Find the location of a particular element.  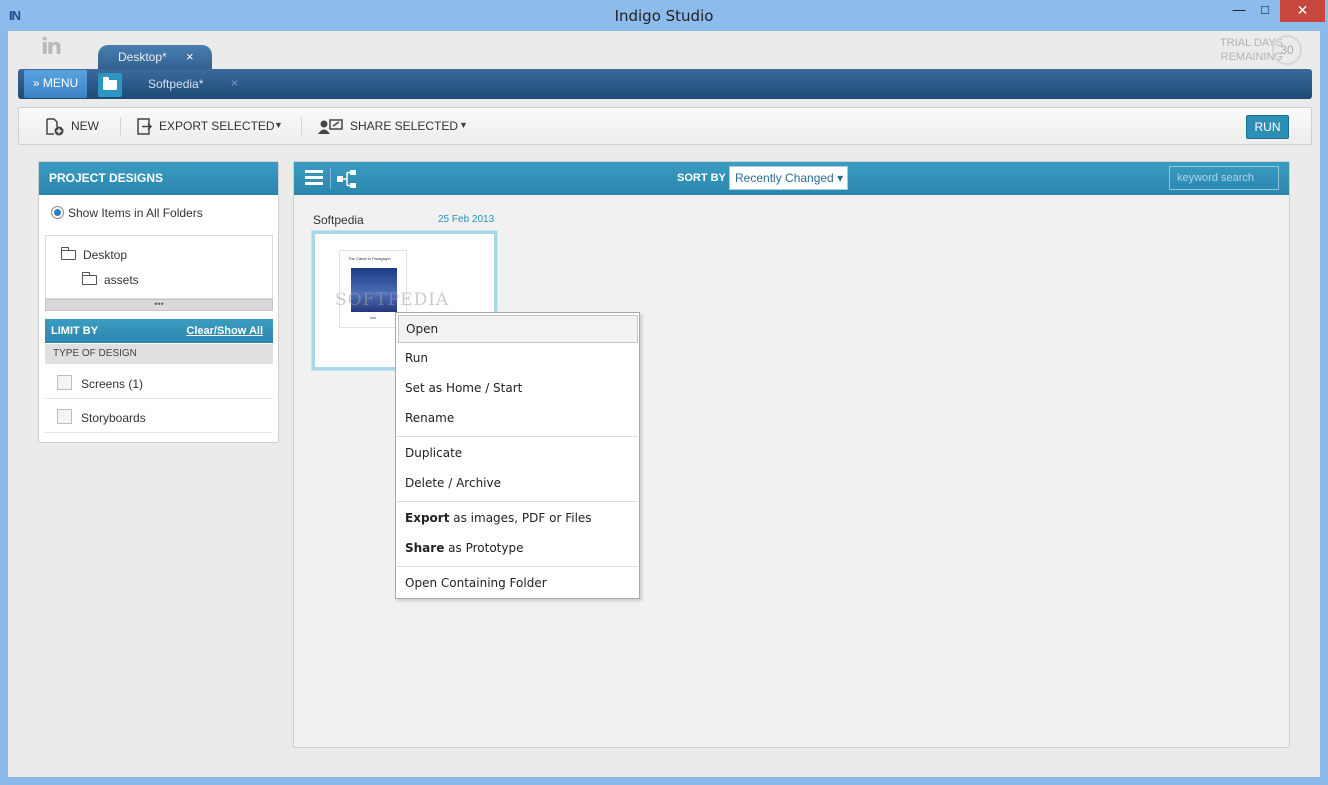

minimize-button: — is located at coordinates (1239, 11).